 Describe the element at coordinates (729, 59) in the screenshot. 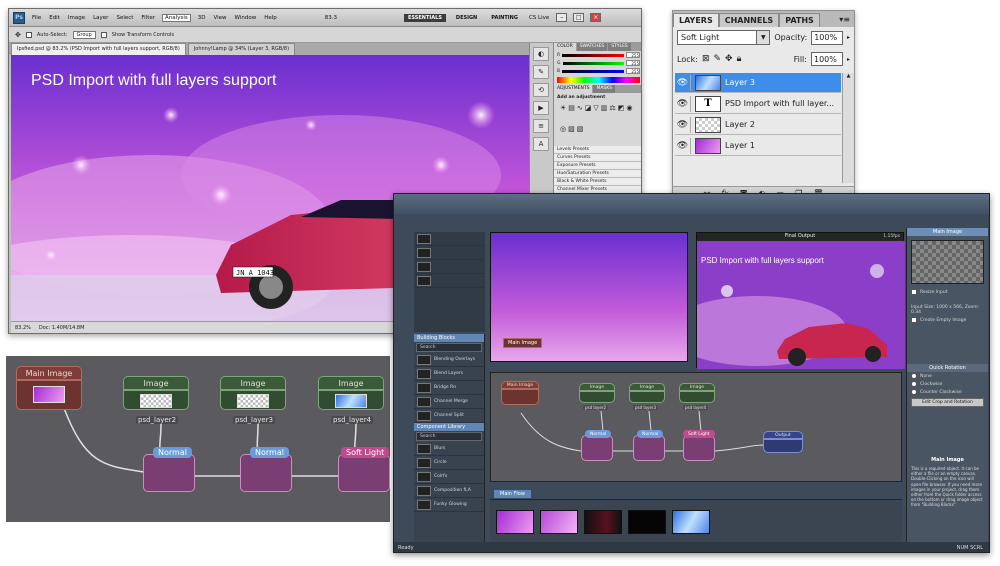

I see `lock-move-icon: ✥` at that location.